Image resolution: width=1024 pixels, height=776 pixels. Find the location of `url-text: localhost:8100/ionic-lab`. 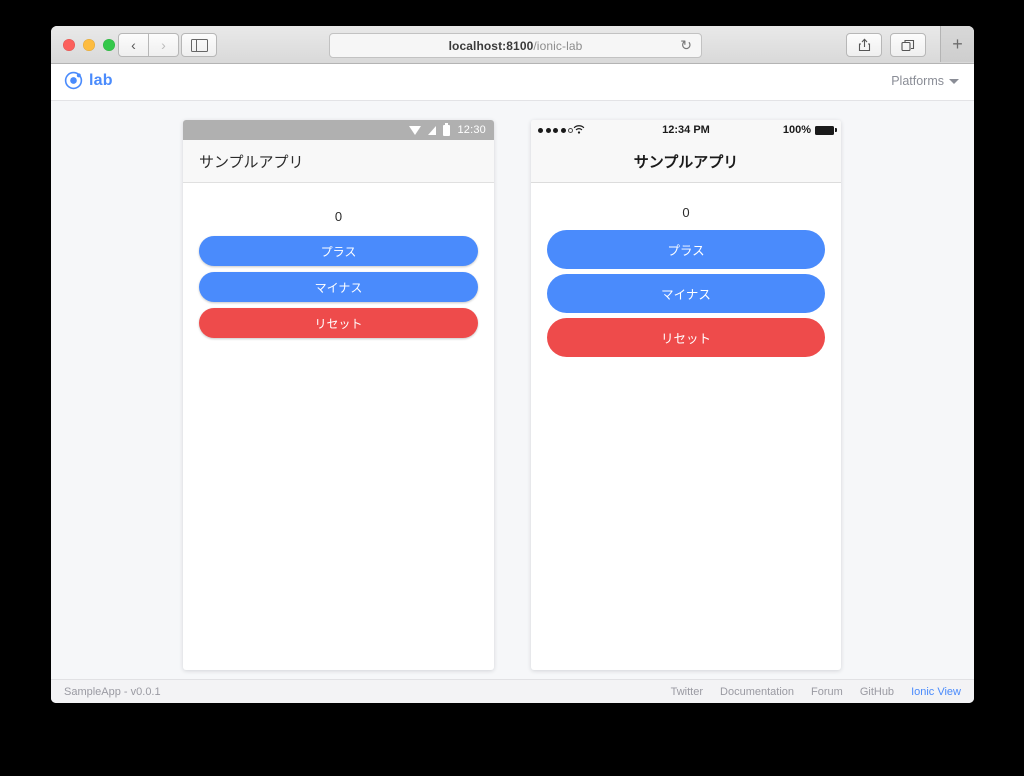

url-text: localhost:8100/ionic-lab is located at coordinates (516, 46).